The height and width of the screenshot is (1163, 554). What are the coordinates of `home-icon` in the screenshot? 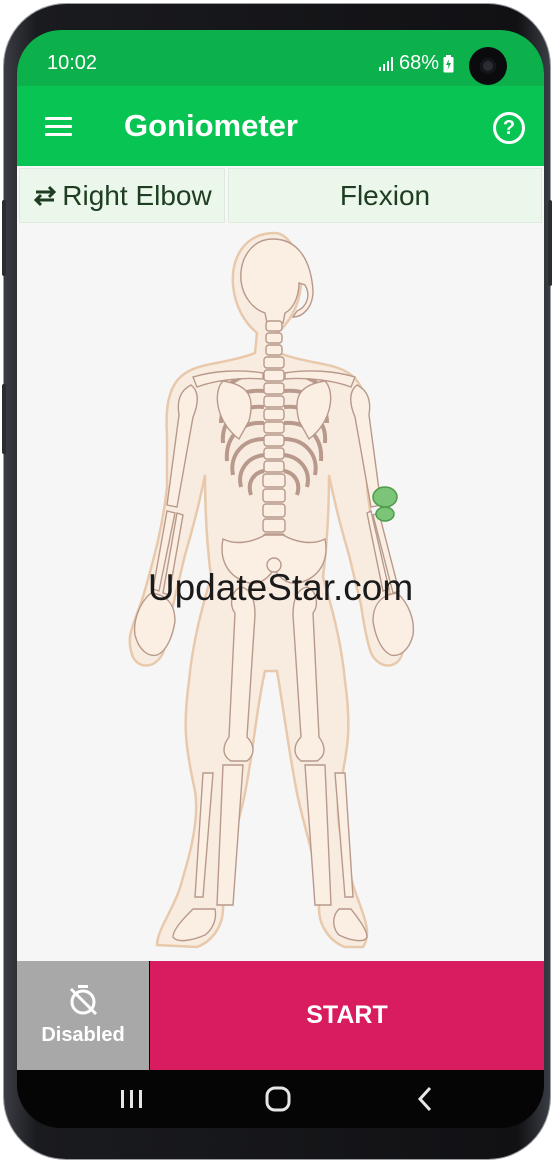 It's located at (278, 1099).